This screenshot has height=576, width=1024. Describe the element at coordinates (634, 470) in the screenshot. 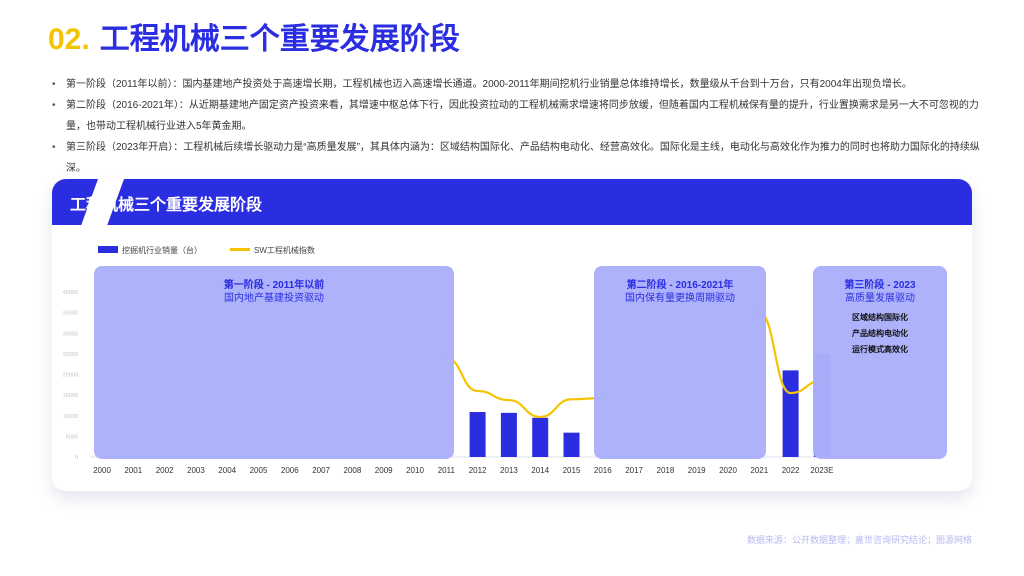

I see `x-tick-label: 2017` at that location.